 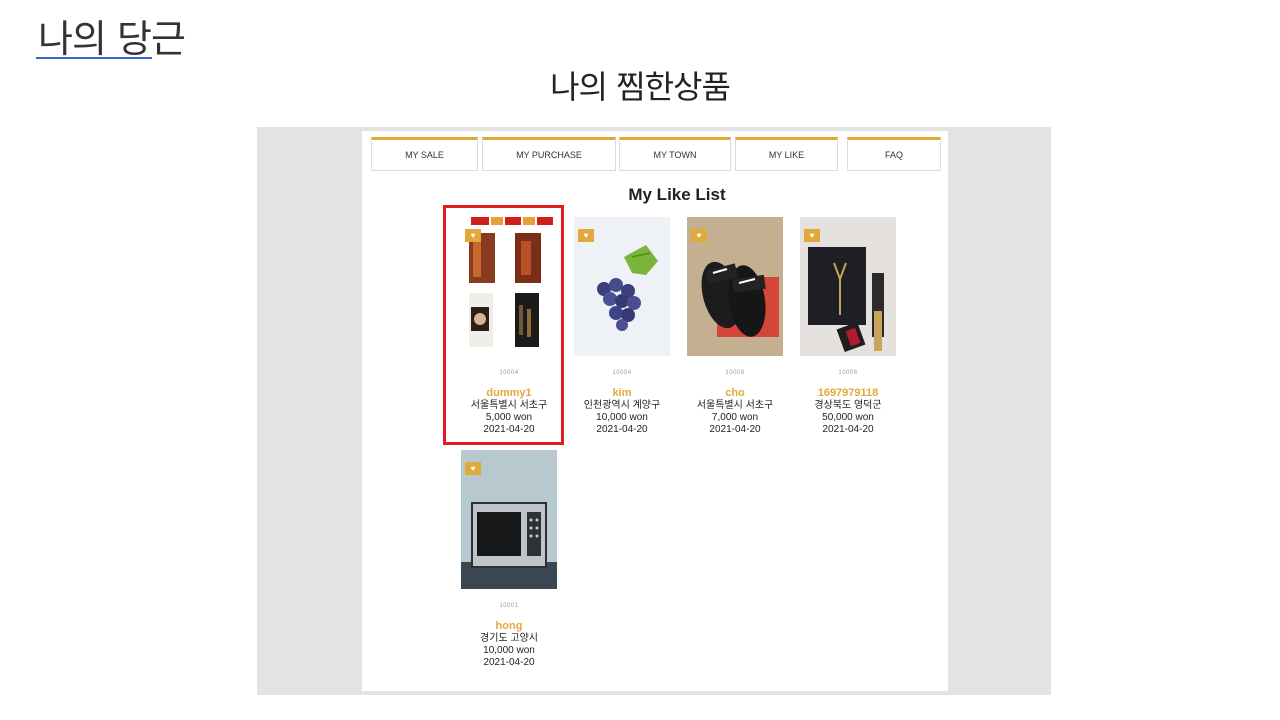 What do you see at coordinates (509, 638) in the screenshot?
I see `product-location: 경기도 고양시` at bounding box center [509, 638].